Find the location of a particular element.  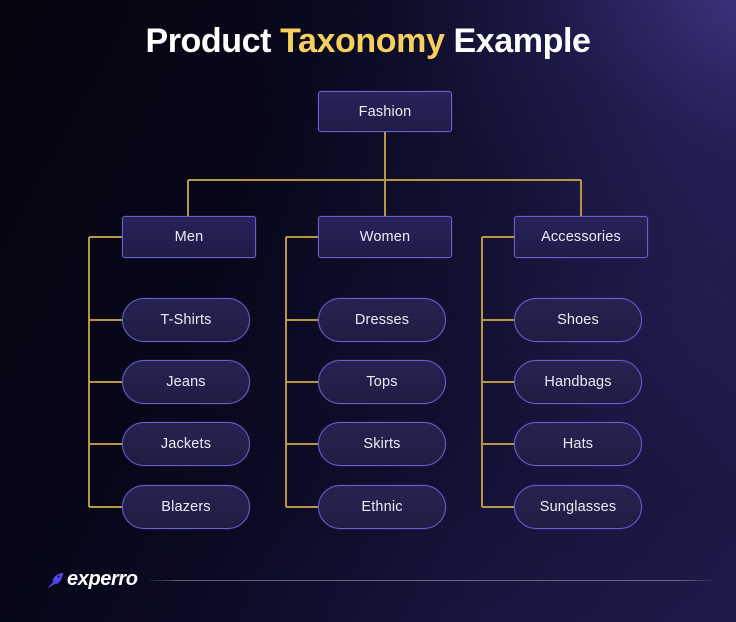

node-label: Dresses is located at coordinates (382, 320).